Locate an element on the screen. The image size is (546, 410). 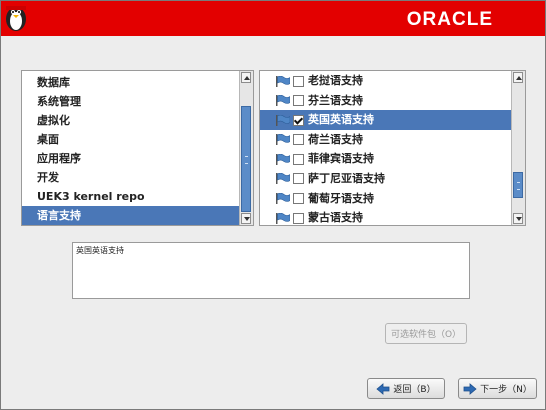
language-label: 荷兰语支持 is located at coordinates (335, 139).